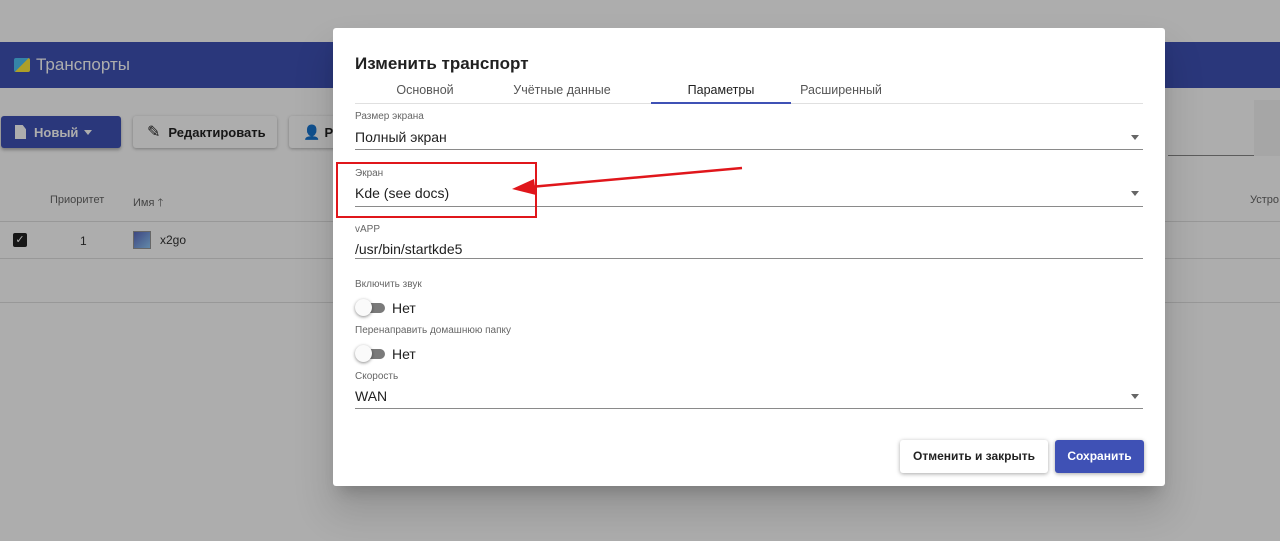  I want to click on cancel-and-close-button: Отменить и закрыть, so click(974, 456).